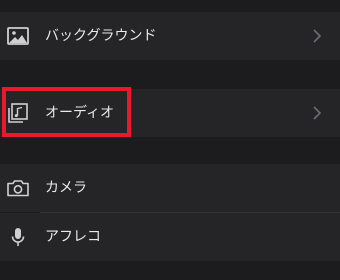 This screenshot has height=280, width=340. What do you see at coordinates (18, 188) in the screenshot?
I see `camera-icon` at bounding box center [18, 188].